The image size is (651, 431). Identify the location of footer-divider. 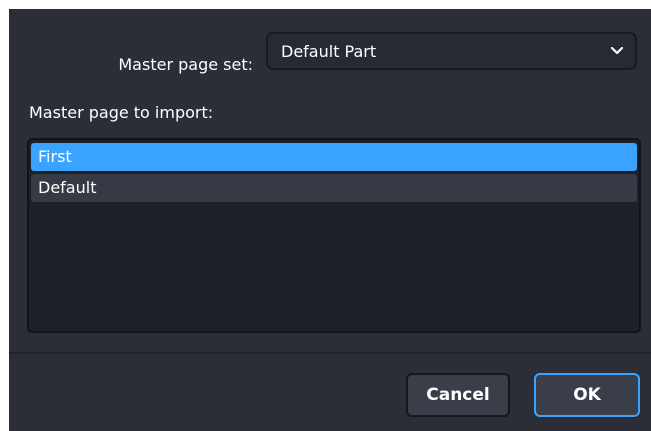
(330, 353).